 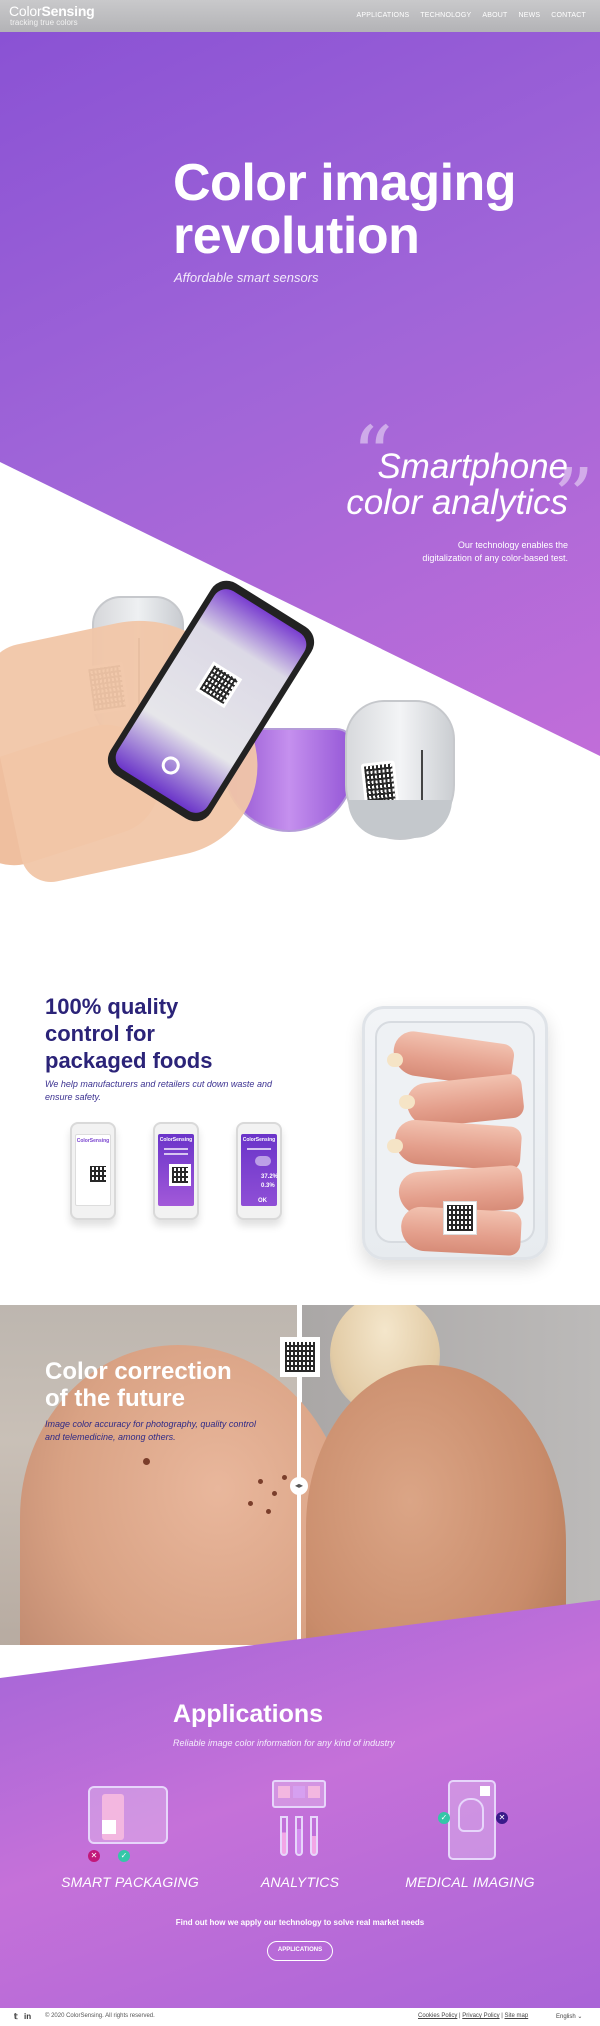 What do you see at coordinates (472, 466) in the screenshot?
I see `smartphone-title-line1: Smartphone` at bounding box center [472, 466].